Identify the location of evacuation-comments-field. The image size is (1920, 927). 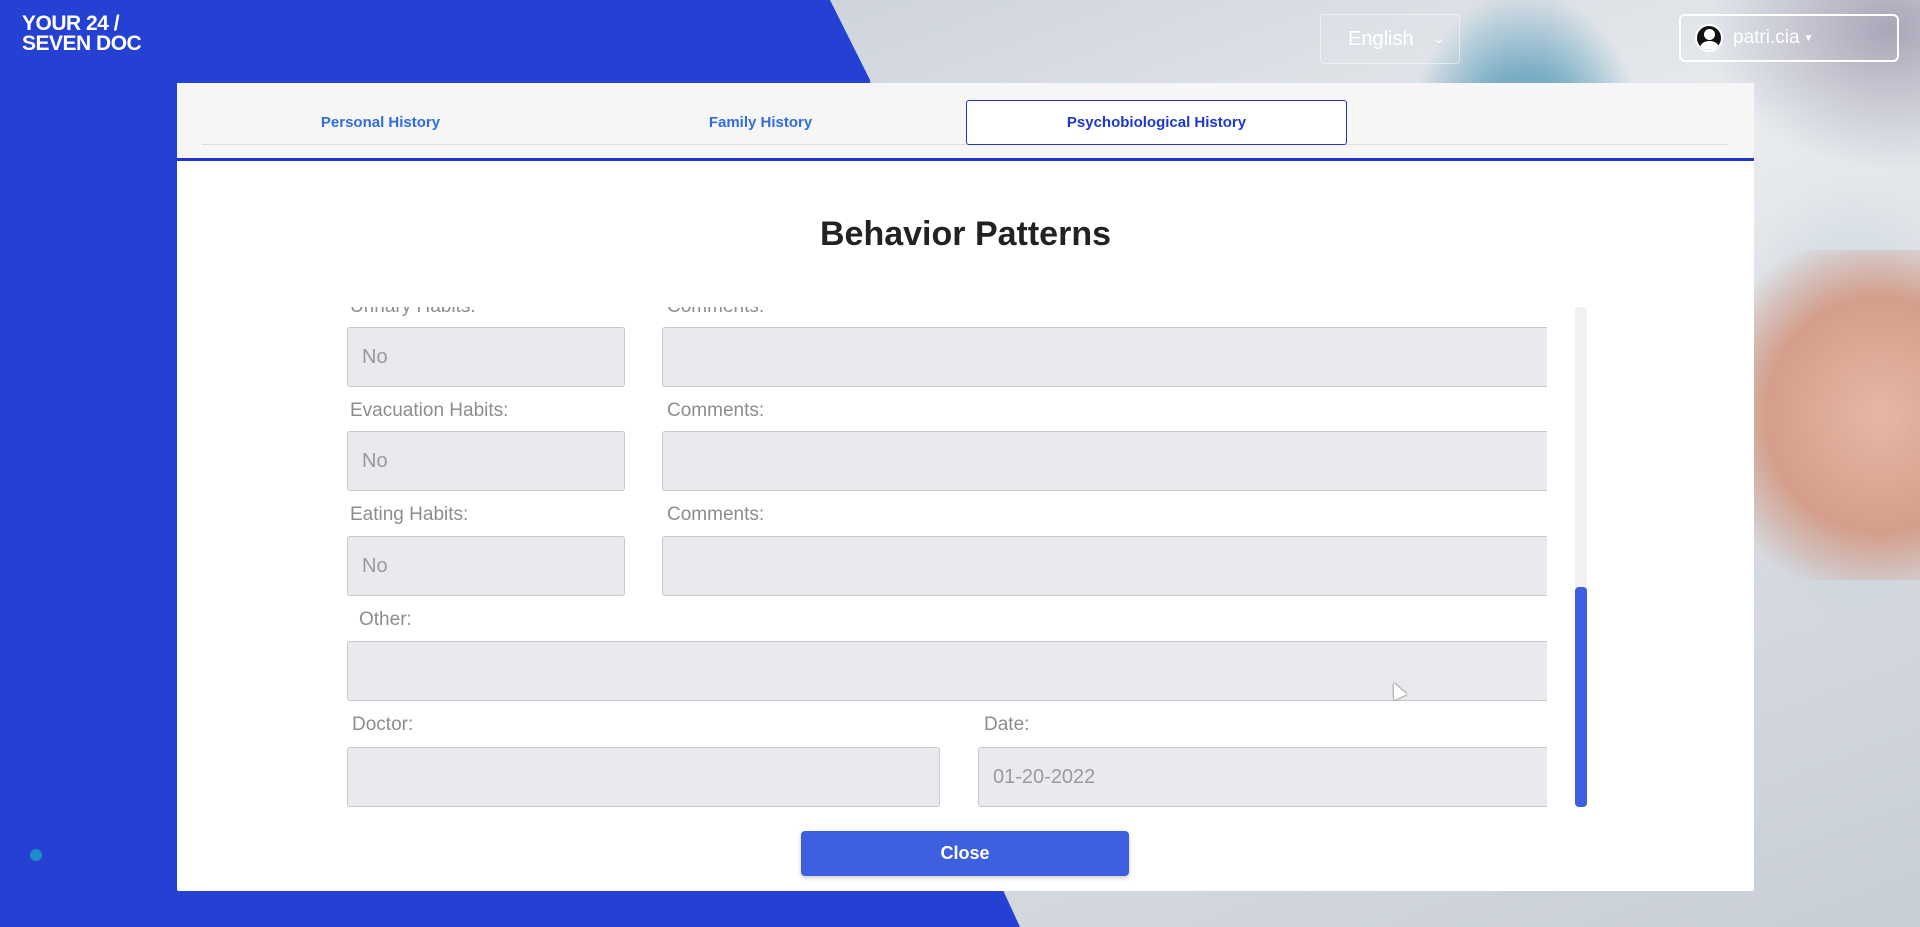
(1104, 461).